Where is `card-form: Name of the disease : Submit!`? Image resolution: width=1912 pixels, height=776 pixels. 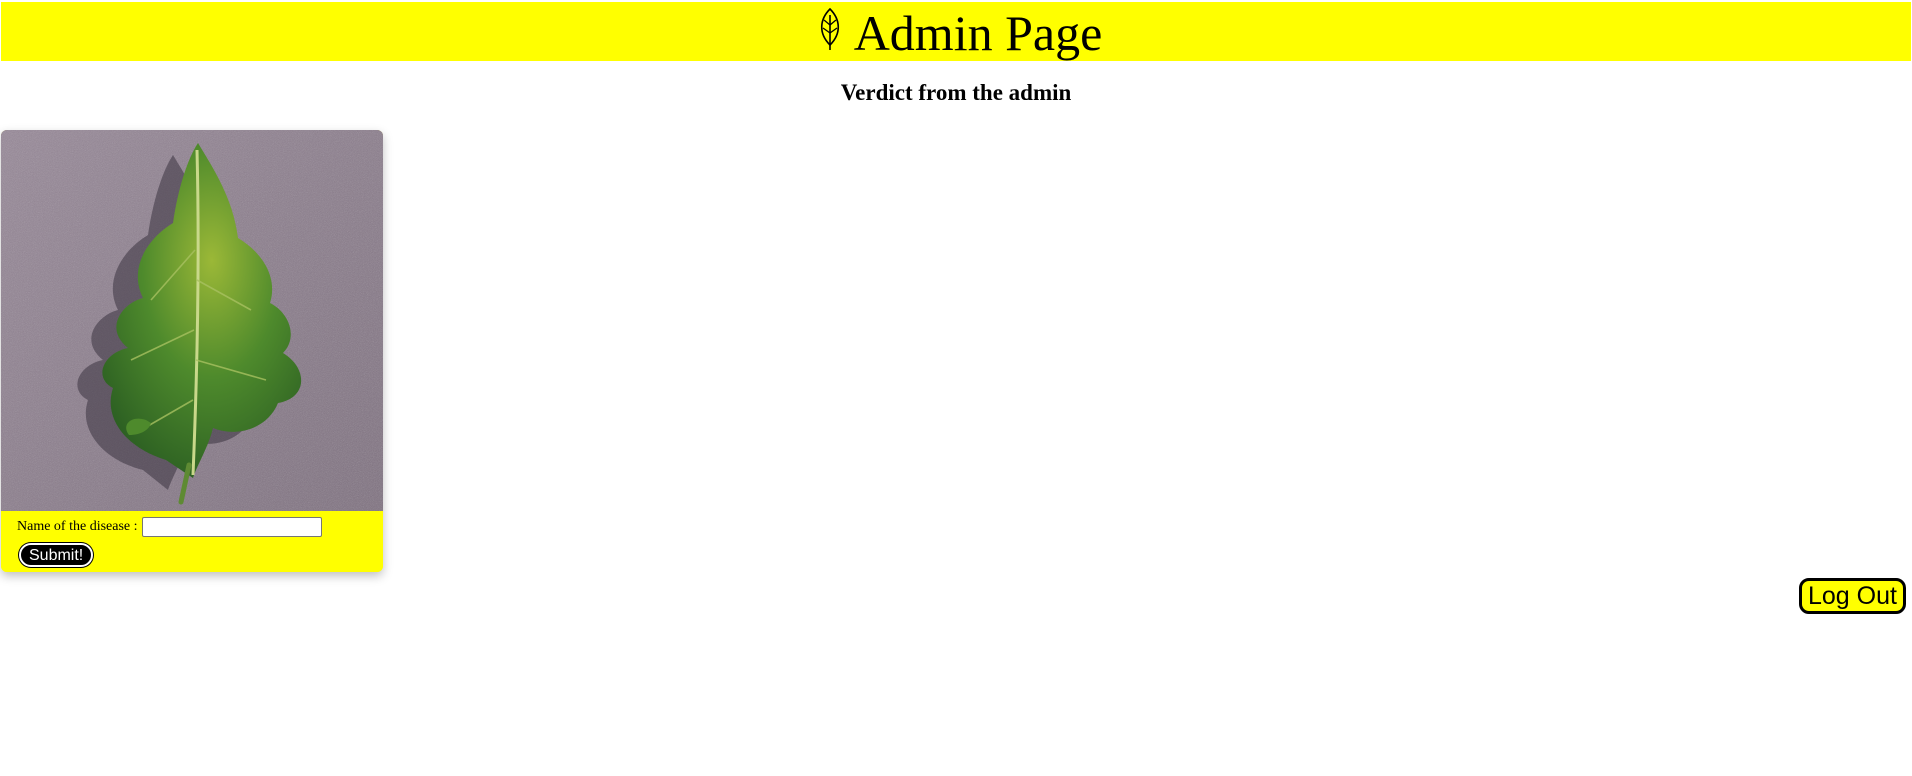 card-form: Name of the disease : Submit! is located at coordinates (192, 541).